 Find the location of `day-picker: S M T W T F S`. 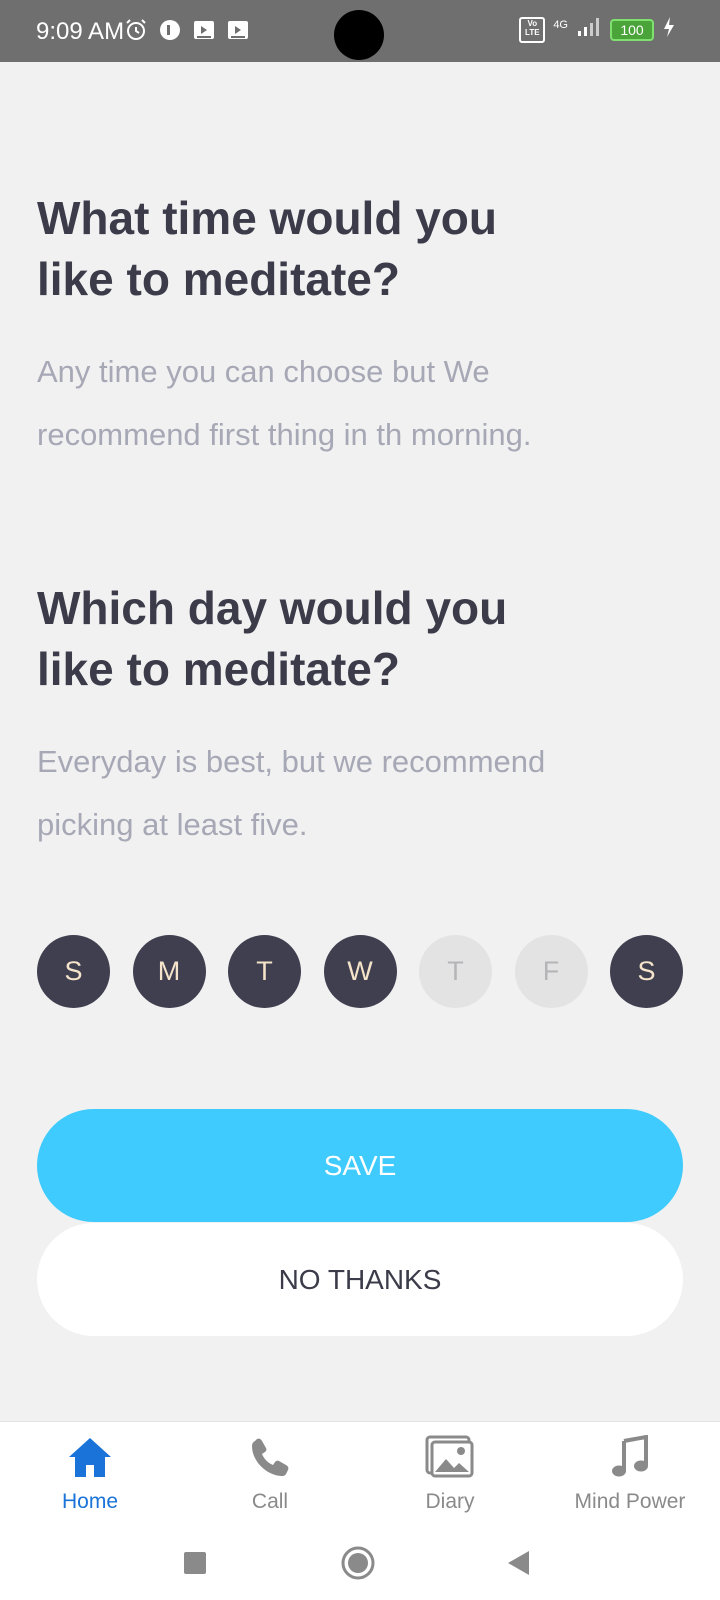

day-picker: S M T W T F S is located at coordinates (360, 971).